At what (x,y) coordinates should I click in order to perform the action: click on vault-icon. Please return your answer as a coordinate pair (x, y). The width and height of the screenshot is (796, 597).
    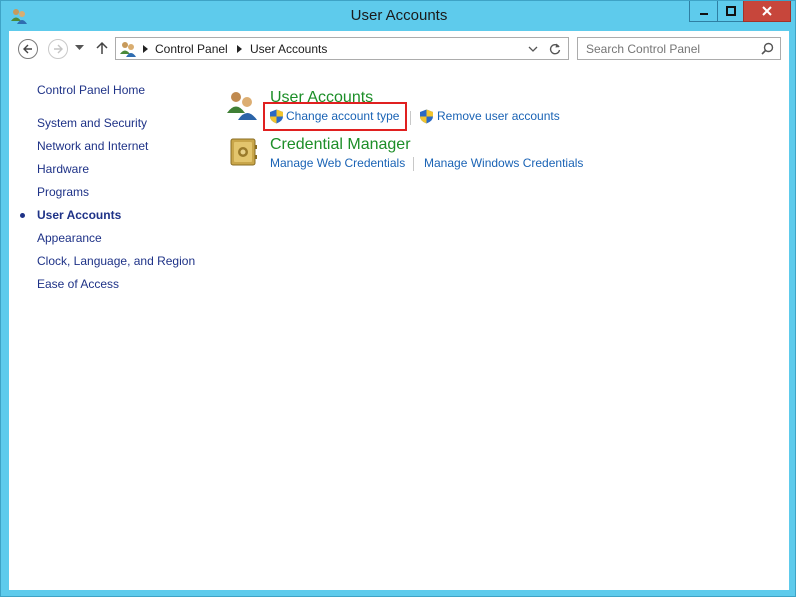
    Looking at the image, I should click on (244, 152).